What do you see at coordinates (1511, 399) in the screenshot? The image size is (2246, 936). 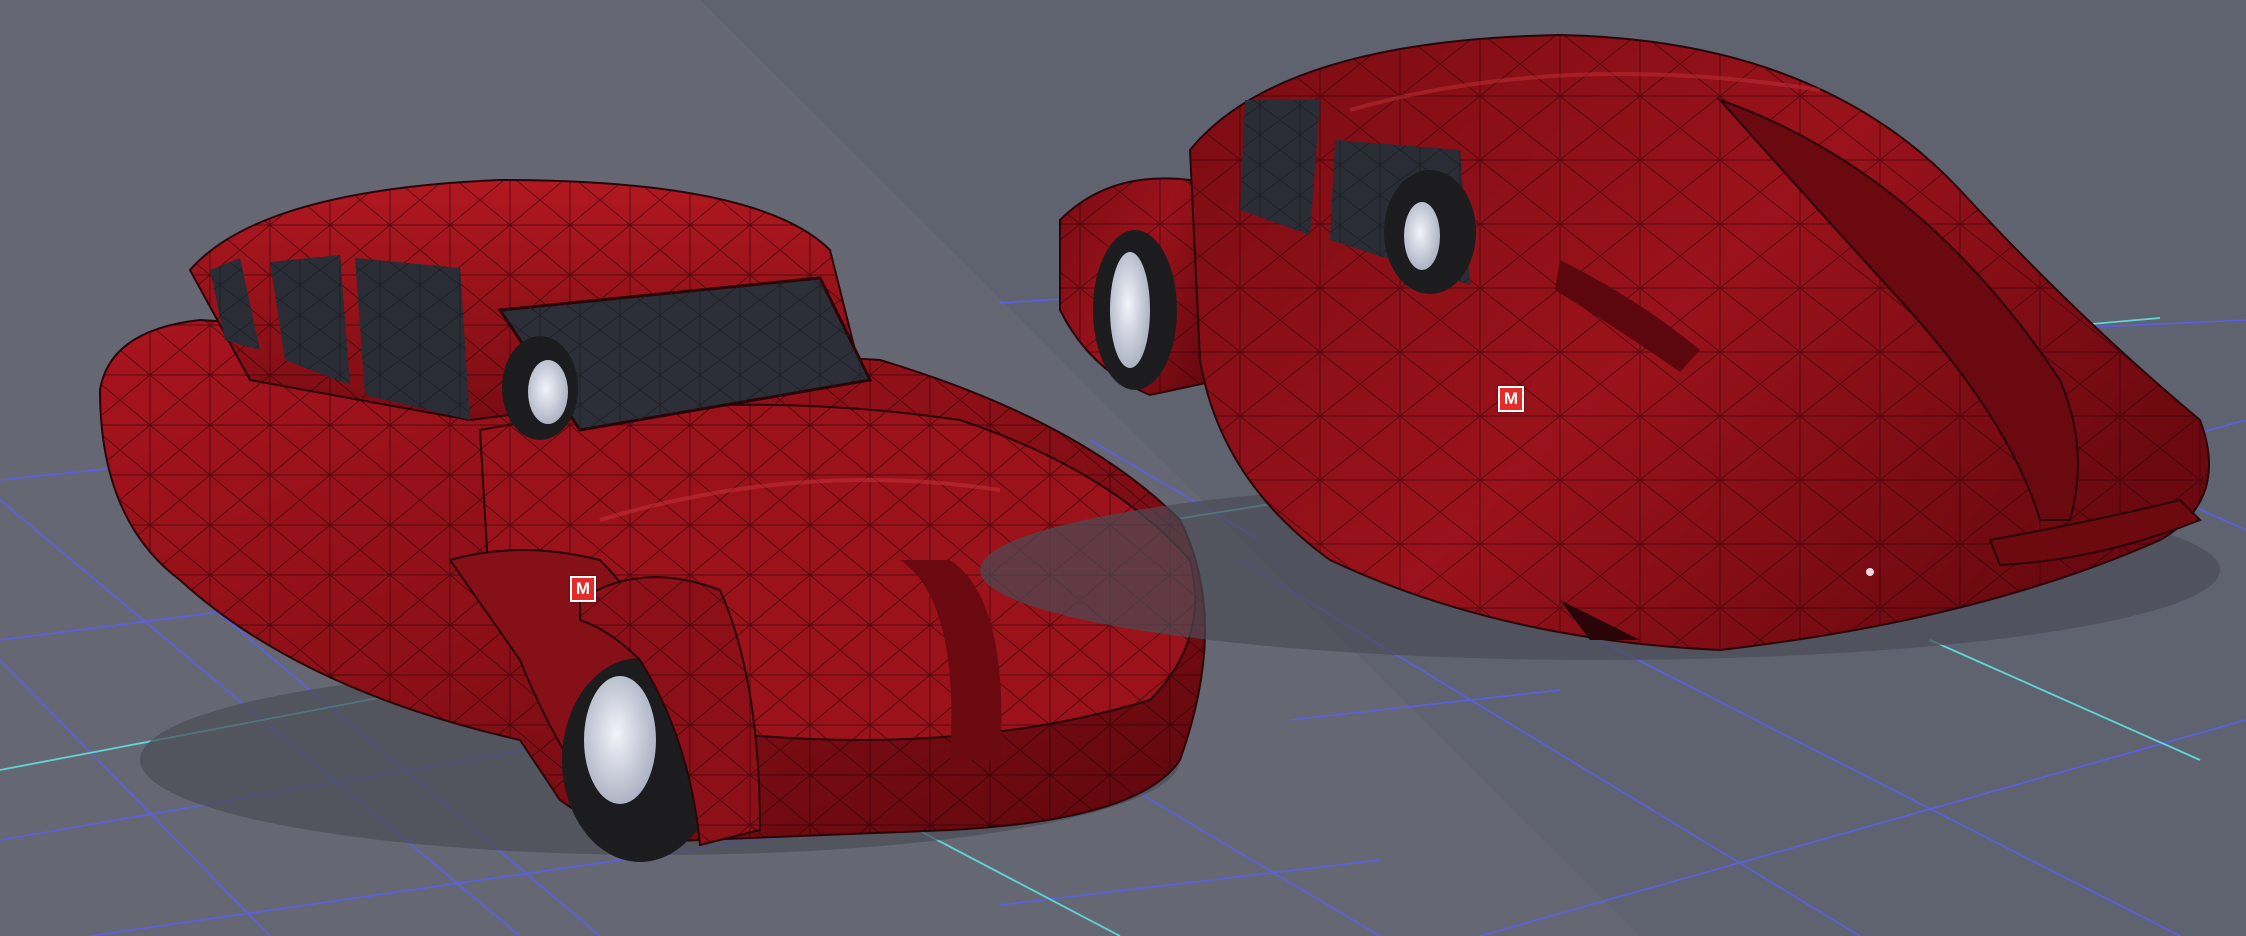 I see `object-marker-right: M` at bounding box center [1511, 399].